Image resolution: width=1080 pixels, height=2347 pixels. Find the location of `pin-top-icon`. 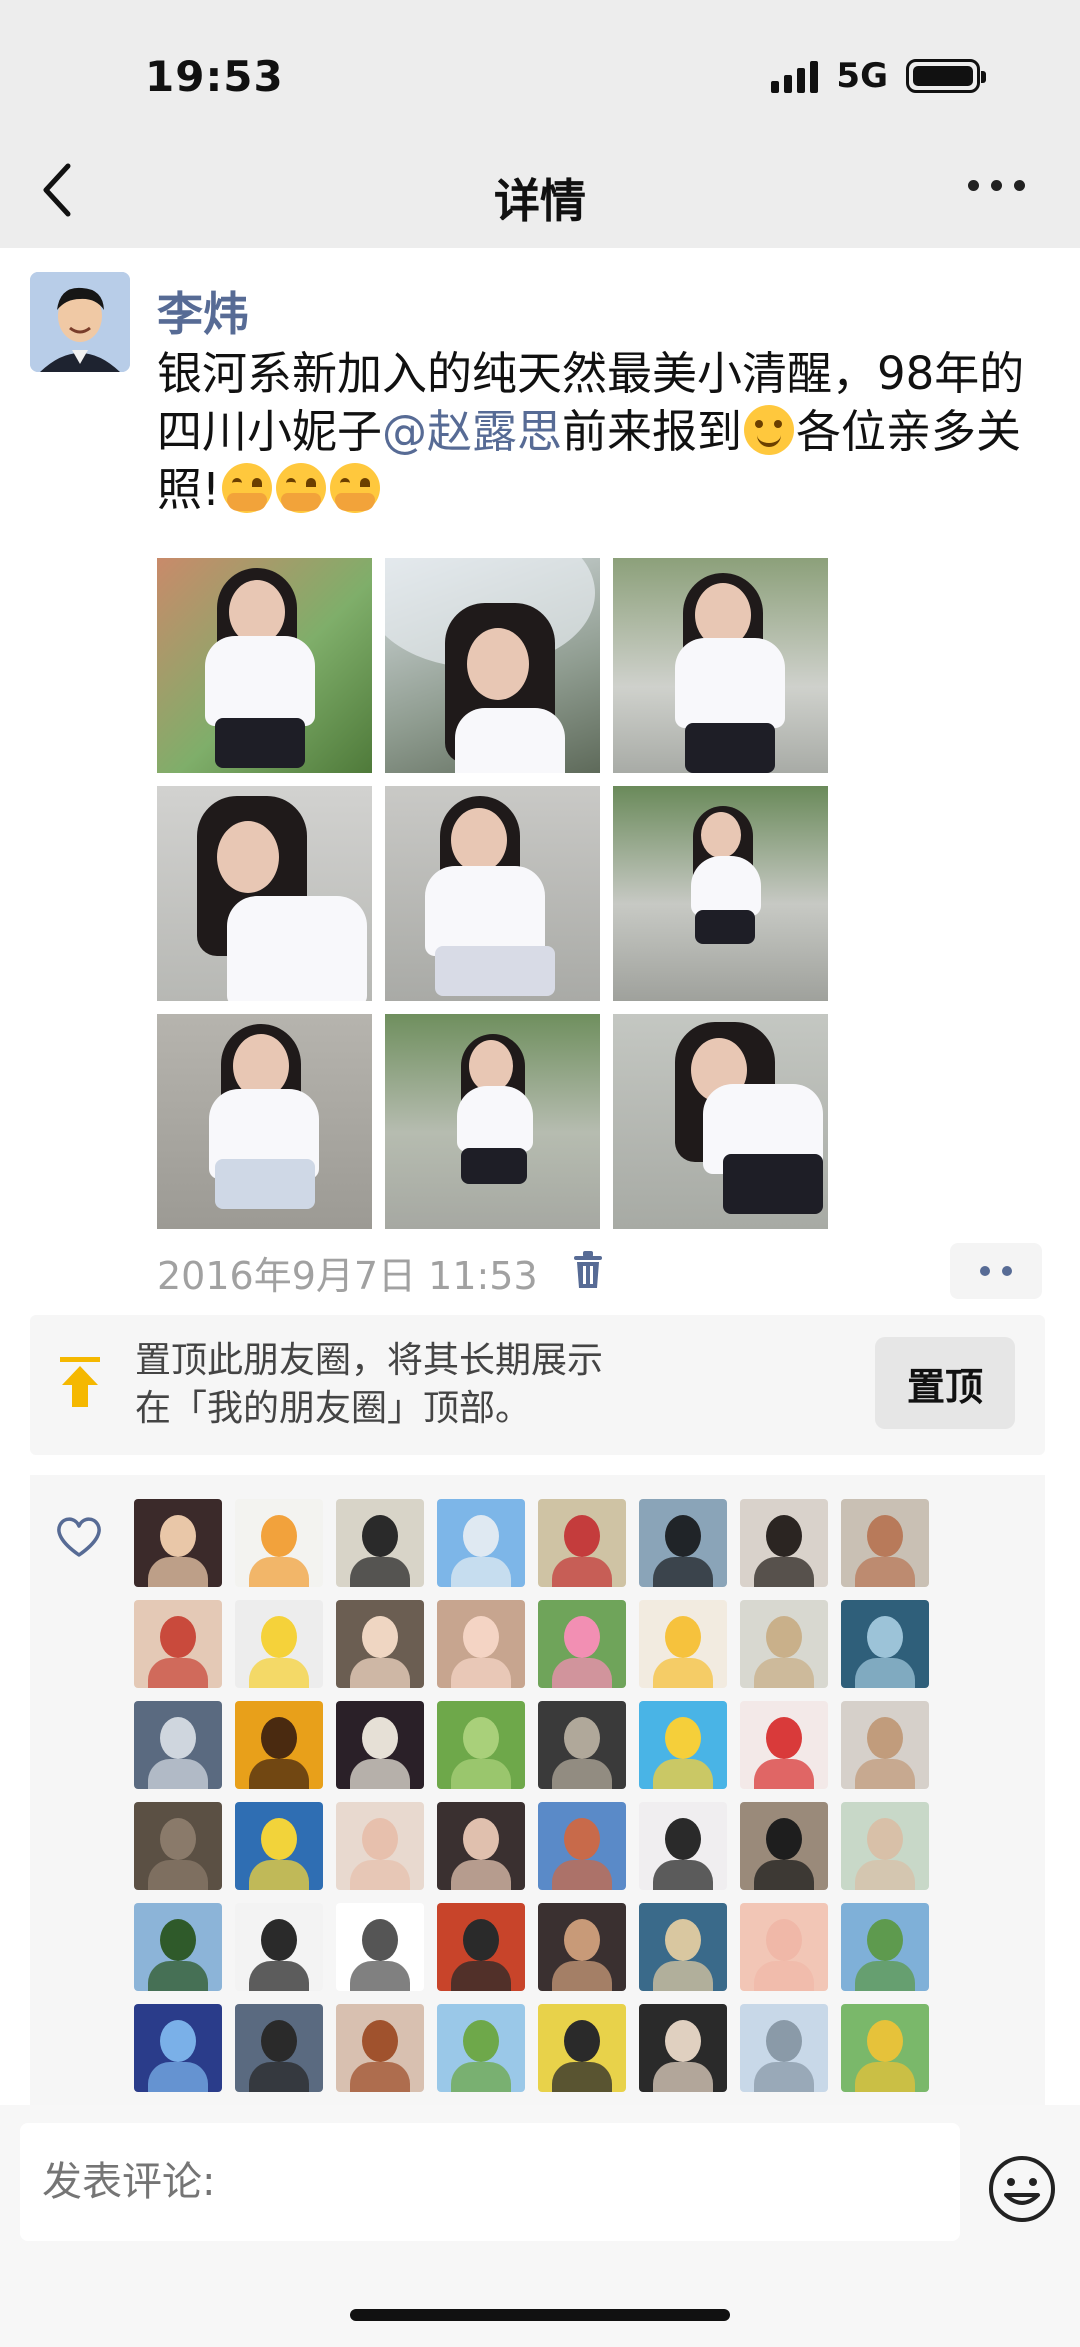

pin-top-icon is located at coordinates (80, 1382).